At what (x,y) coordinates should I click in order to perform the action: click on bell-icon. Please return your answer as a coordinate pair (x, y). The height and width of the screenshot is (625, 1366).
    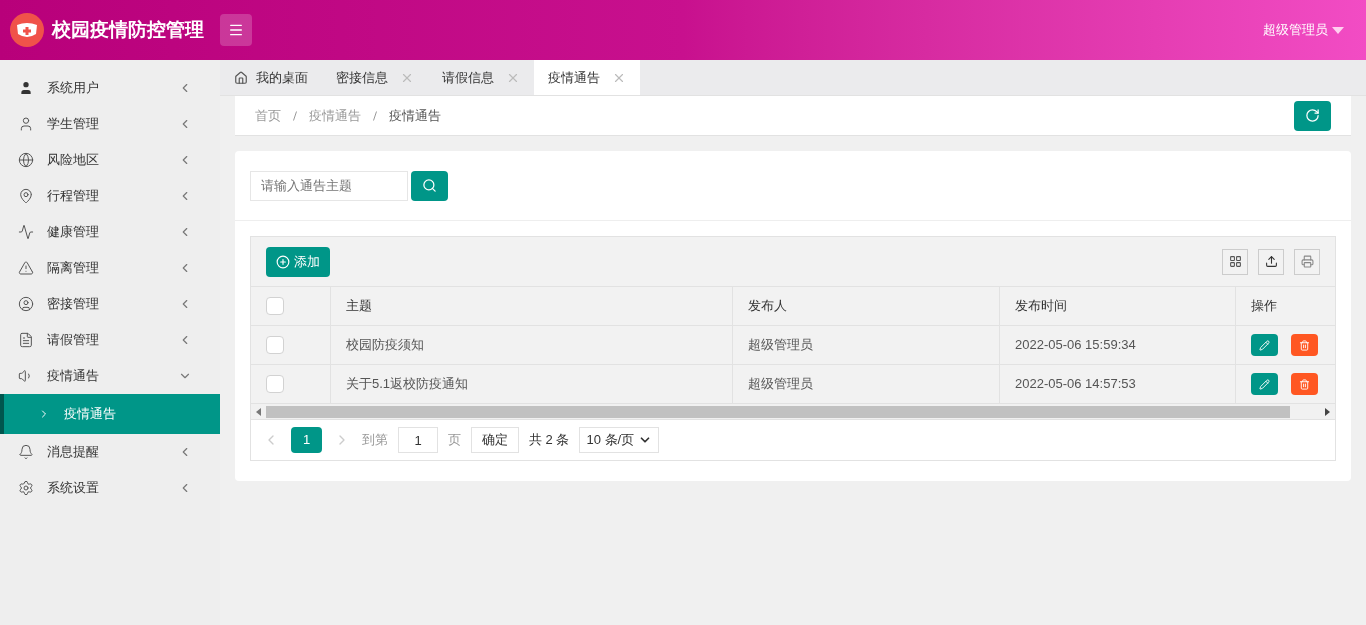
    Looking at the image, I should click on (26, 452).